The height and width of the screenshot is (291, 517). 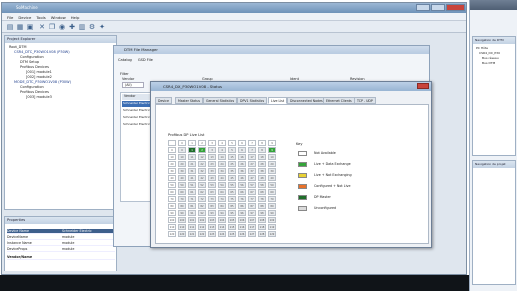 I want to click on tab-live-list: Live List, so click(x=278, y=100).